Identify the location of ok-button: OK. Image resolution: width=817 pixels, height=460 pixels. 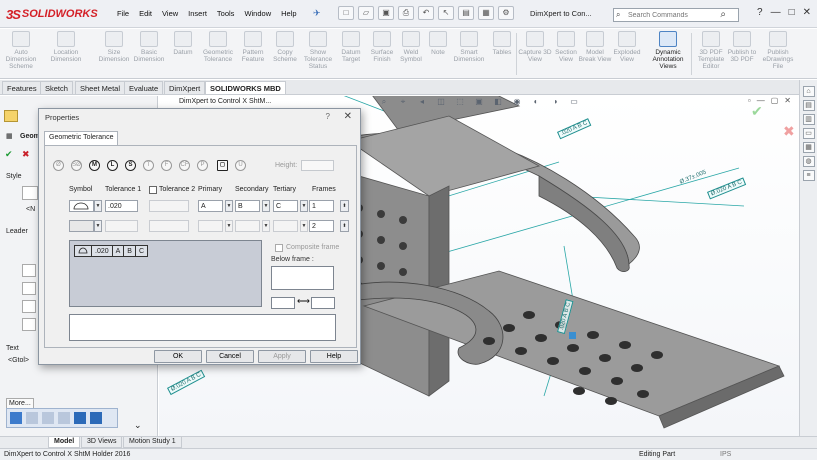
(178, 356).